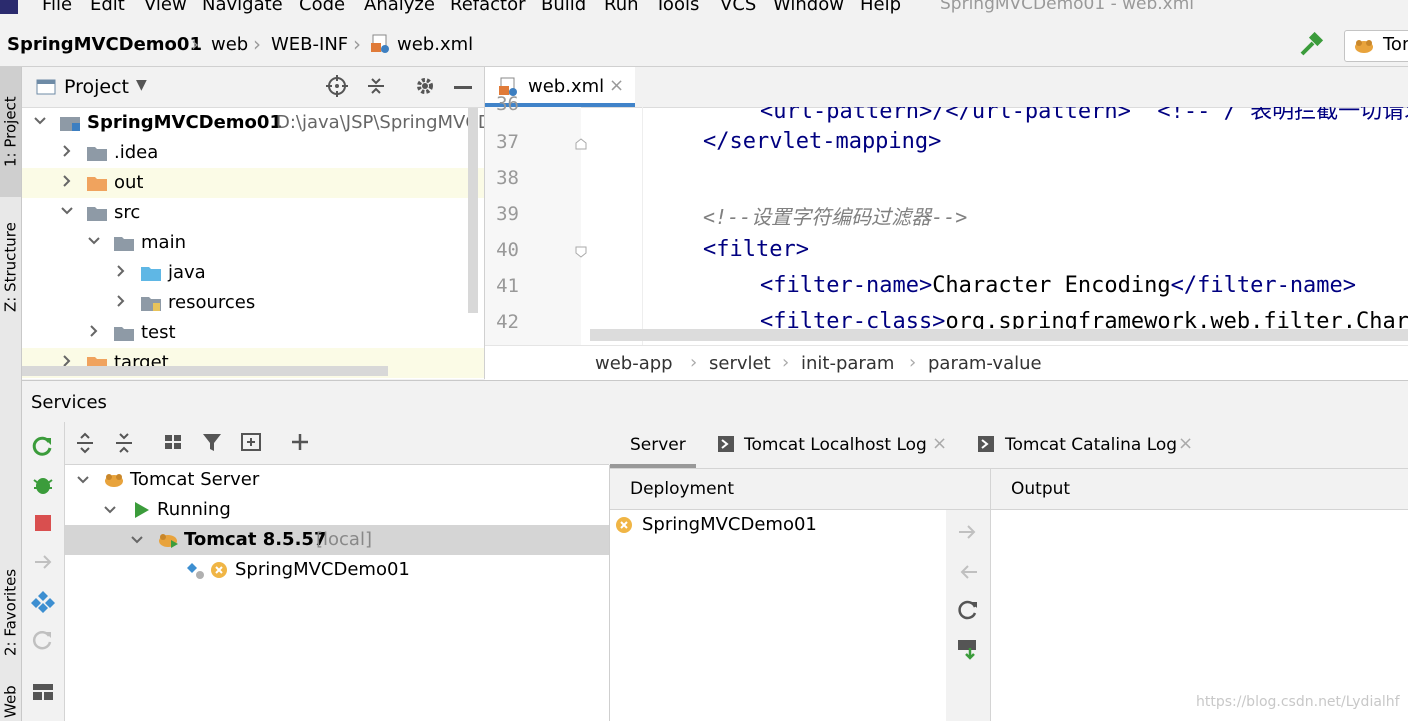 This screenshot has height=721, width=1408. Describe the element at coordinates (337, 510) in the screenshot. I see `tree-item-running: Running` at that location.